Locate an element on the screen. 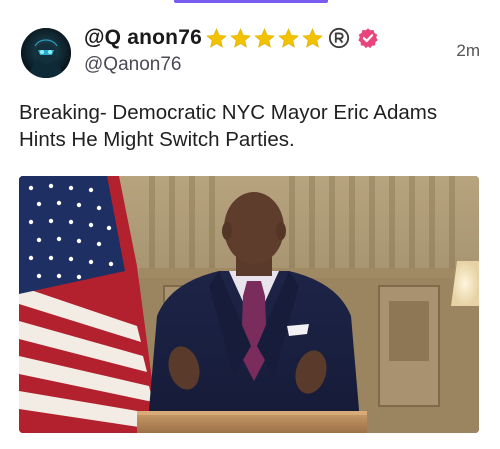 Image resolution: width=500 pixels, height=449 pixels. active-tab-indicator is located at coordinates (251, 1).